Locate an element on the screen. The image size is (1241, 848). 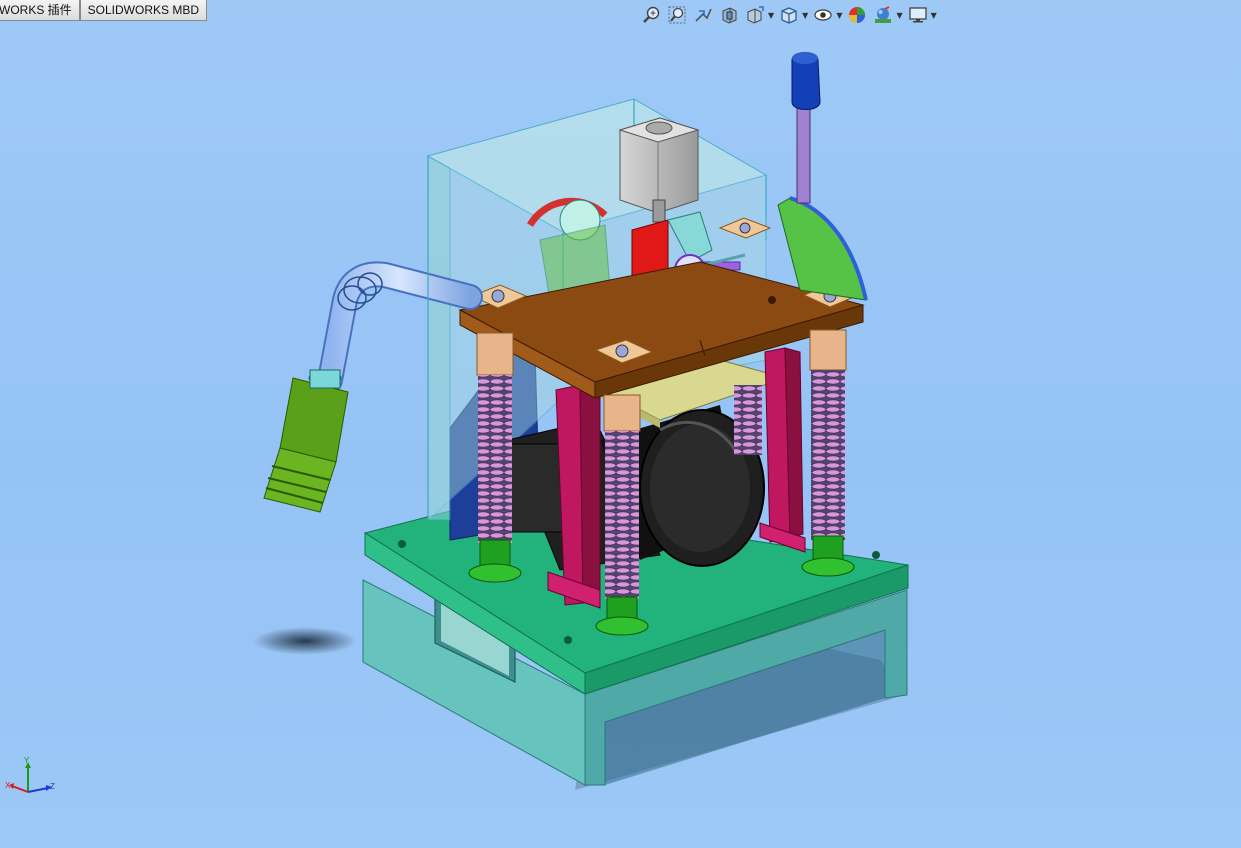
view-settings-button is located at coordinates (918, 15).